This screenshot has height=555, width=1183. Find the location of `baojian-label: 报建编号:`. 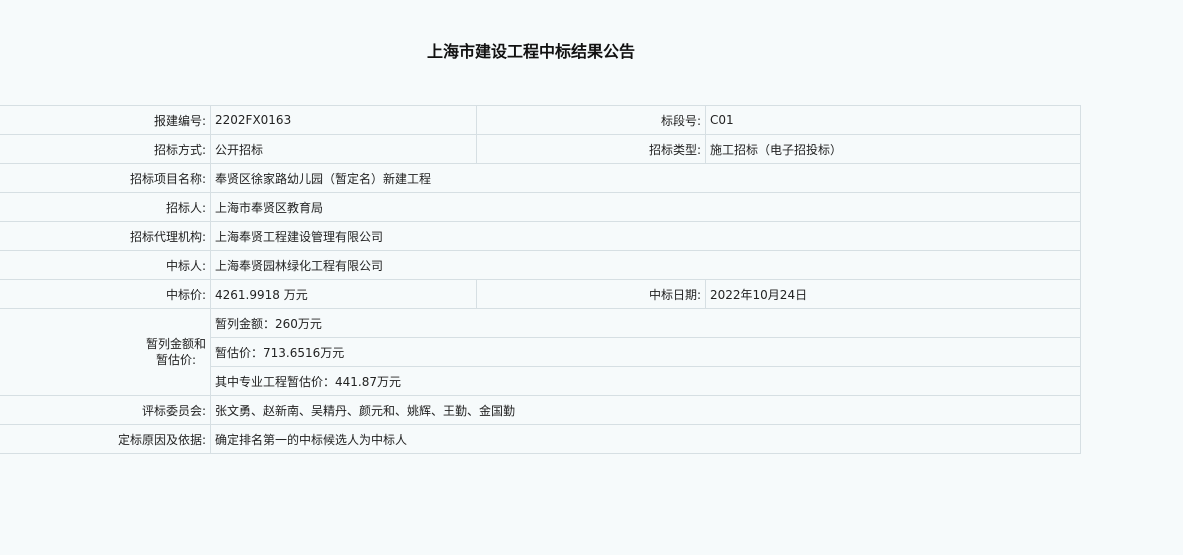

baojian-label: 报建编号: is located at coordinates (105, 120).